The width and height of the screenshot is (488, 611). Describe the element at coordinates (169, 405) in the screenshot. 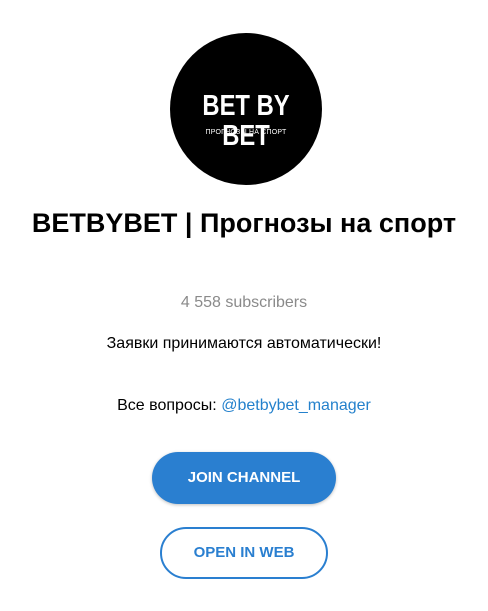

I see `contact-prefix: Все вопросы:` at that location.